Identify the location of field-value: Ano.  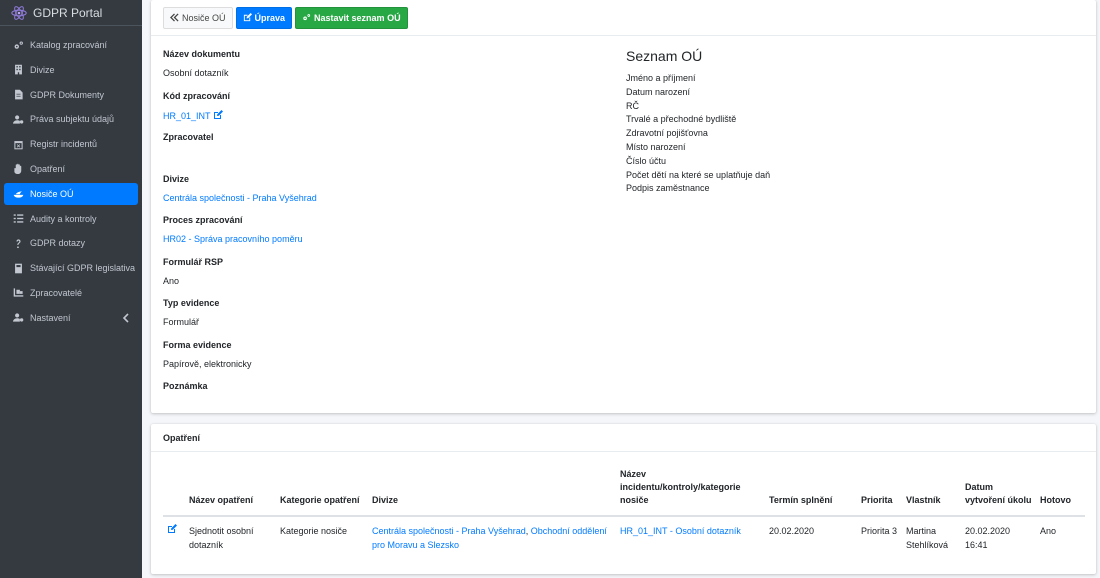
(171, 280).